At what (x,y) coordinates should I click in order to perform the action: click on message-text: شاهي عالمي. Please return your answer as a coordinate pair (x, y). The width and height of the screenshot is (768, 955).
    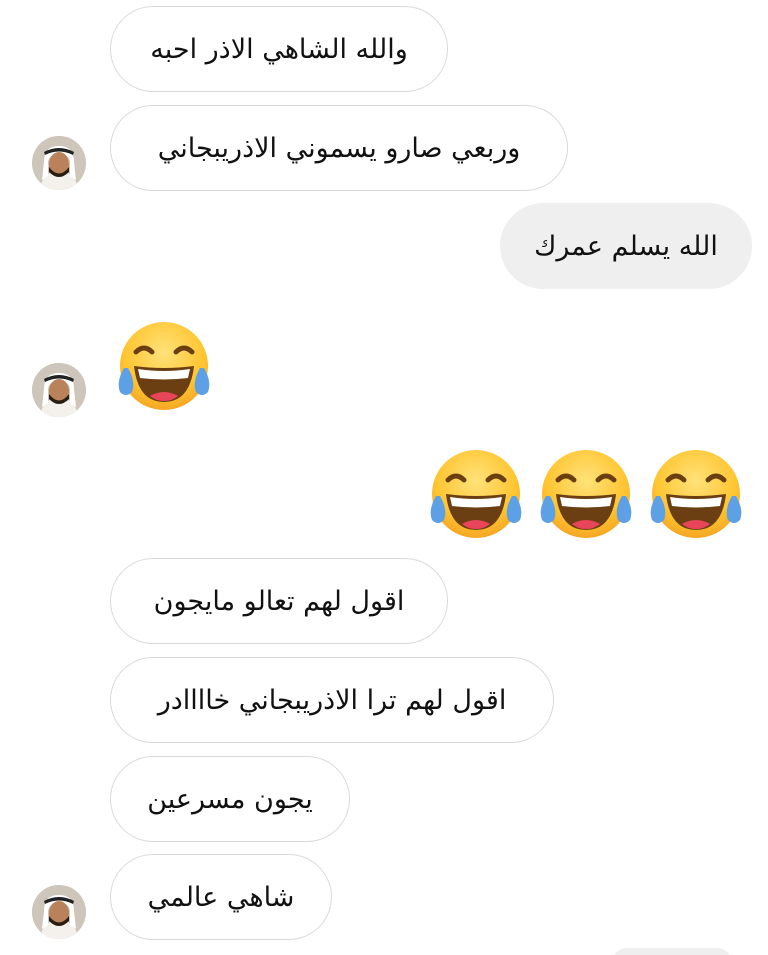
    Looking at the image, I should click on (221, 897).